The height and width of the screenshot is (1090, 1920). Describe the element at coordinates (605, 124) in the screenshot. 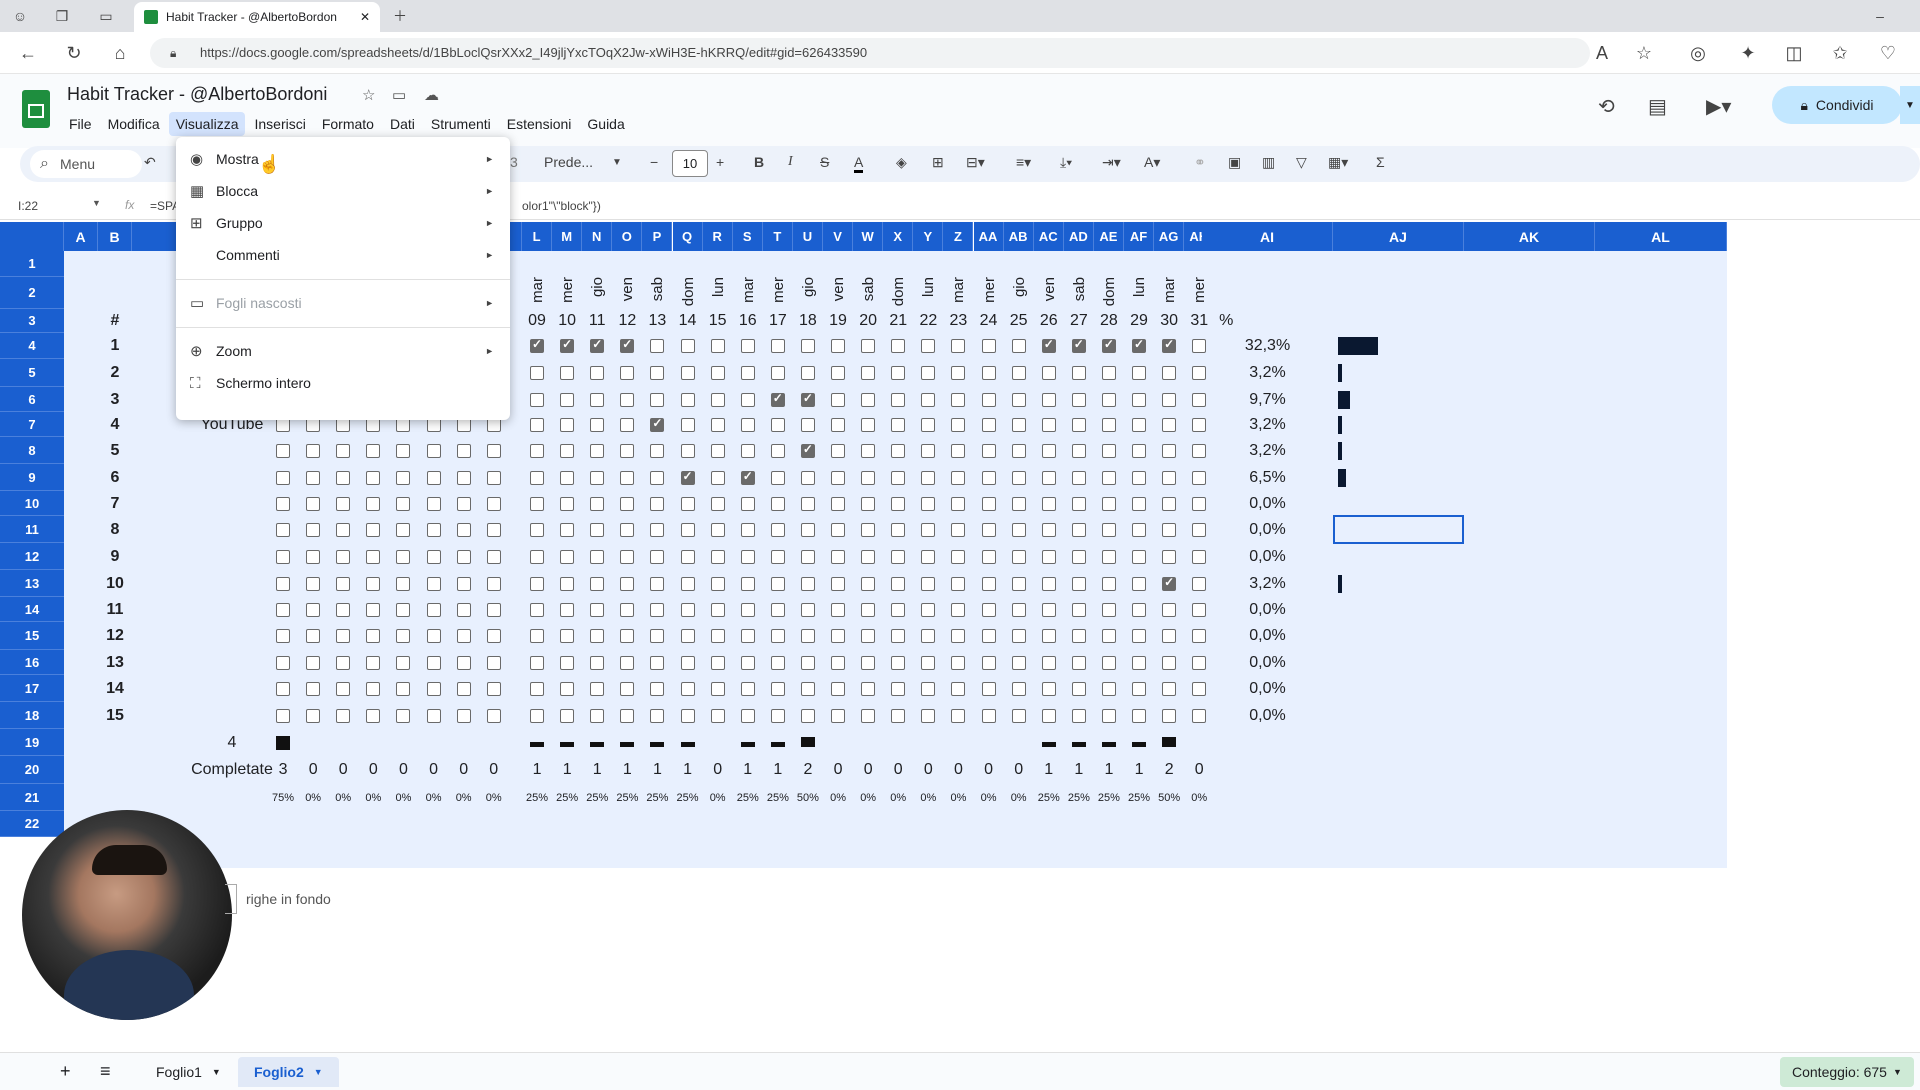

I see `menu-guida: Guida` at that location.